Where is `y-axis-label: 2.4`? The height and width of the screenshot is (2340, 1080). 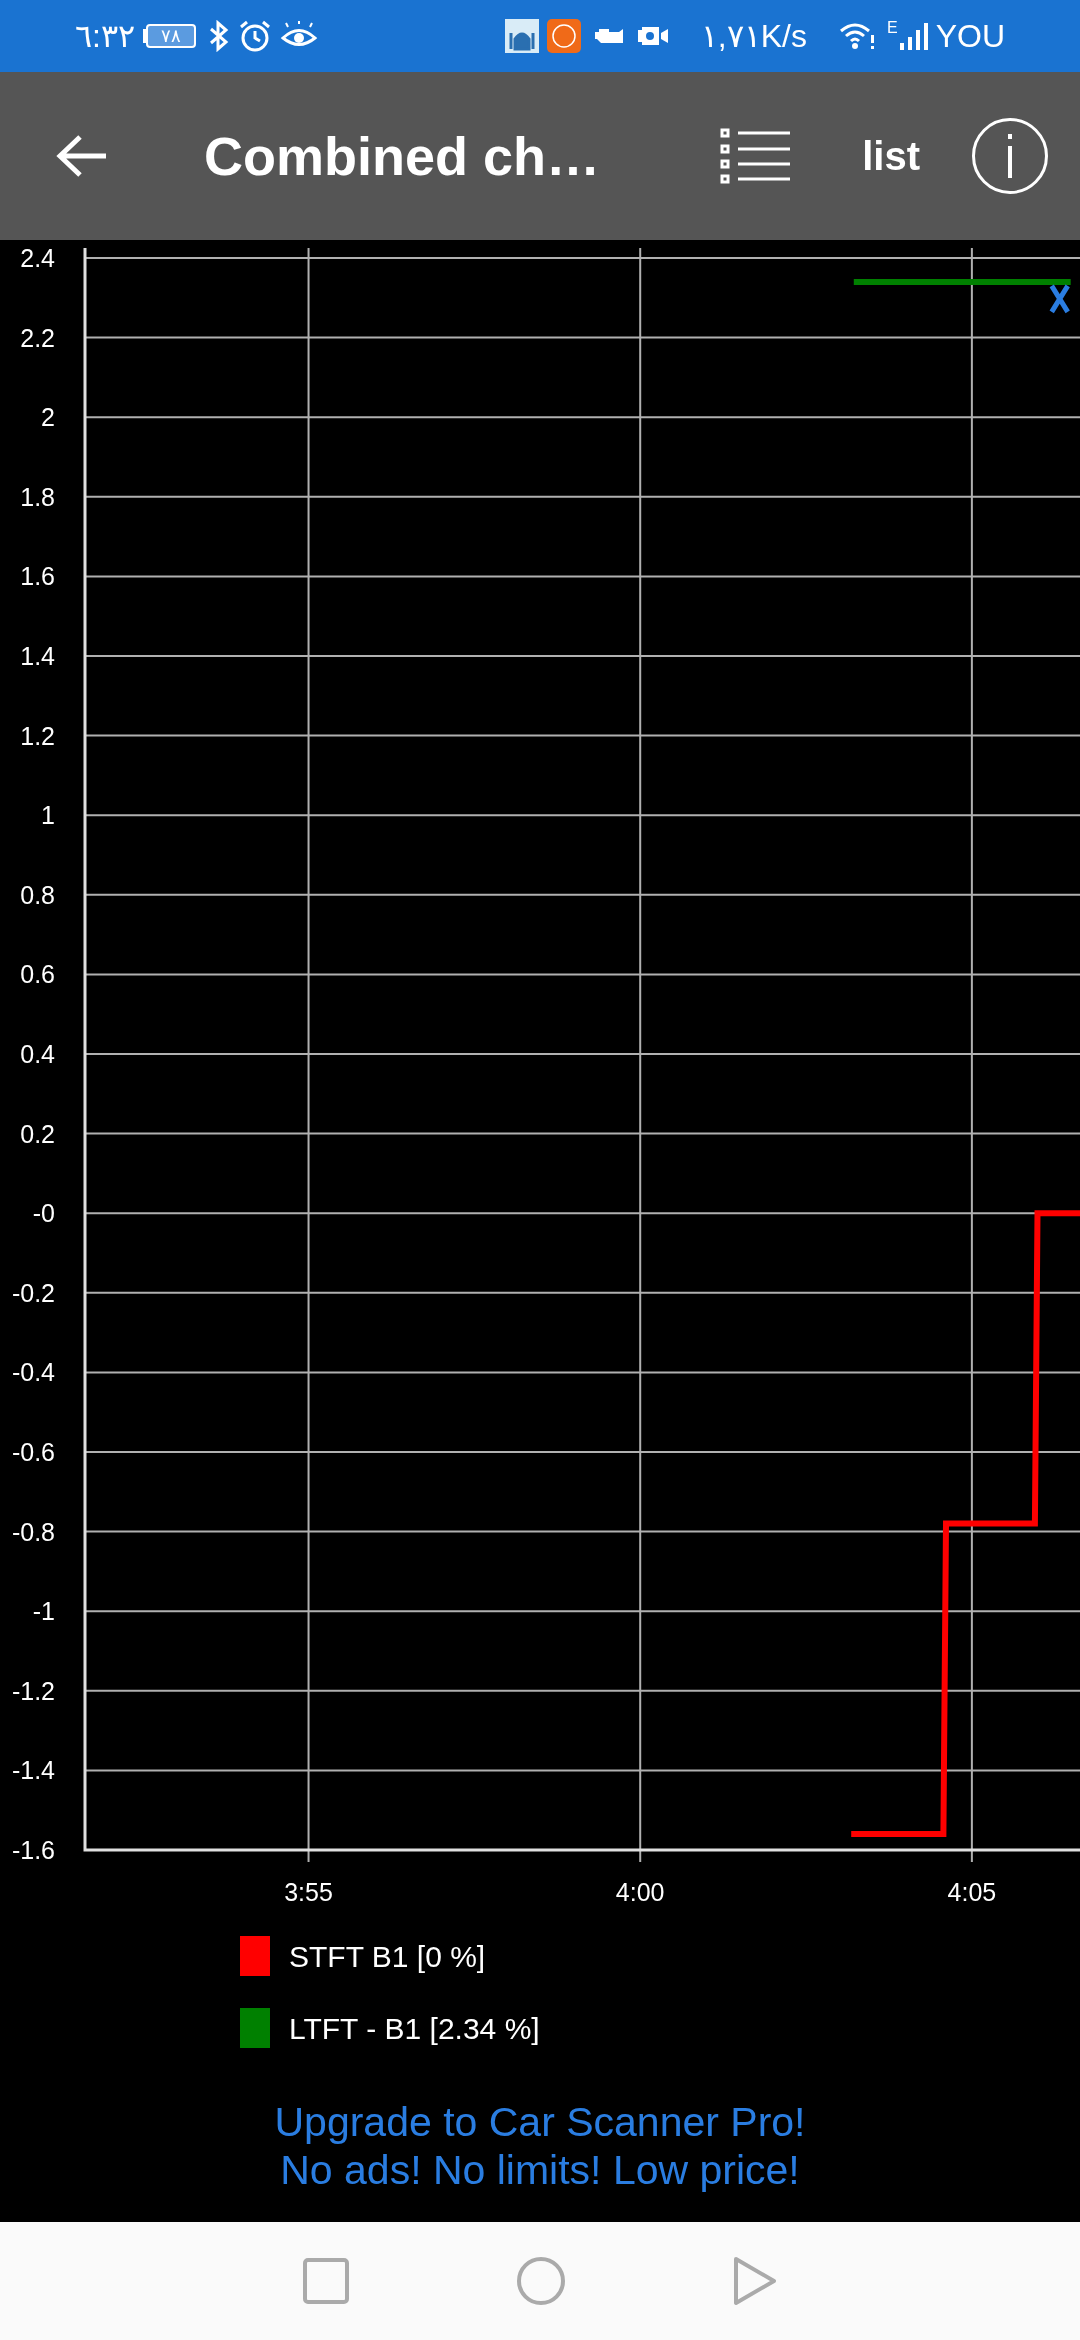
y-axis-label: 2.4 is located at coordinates (37, 258).